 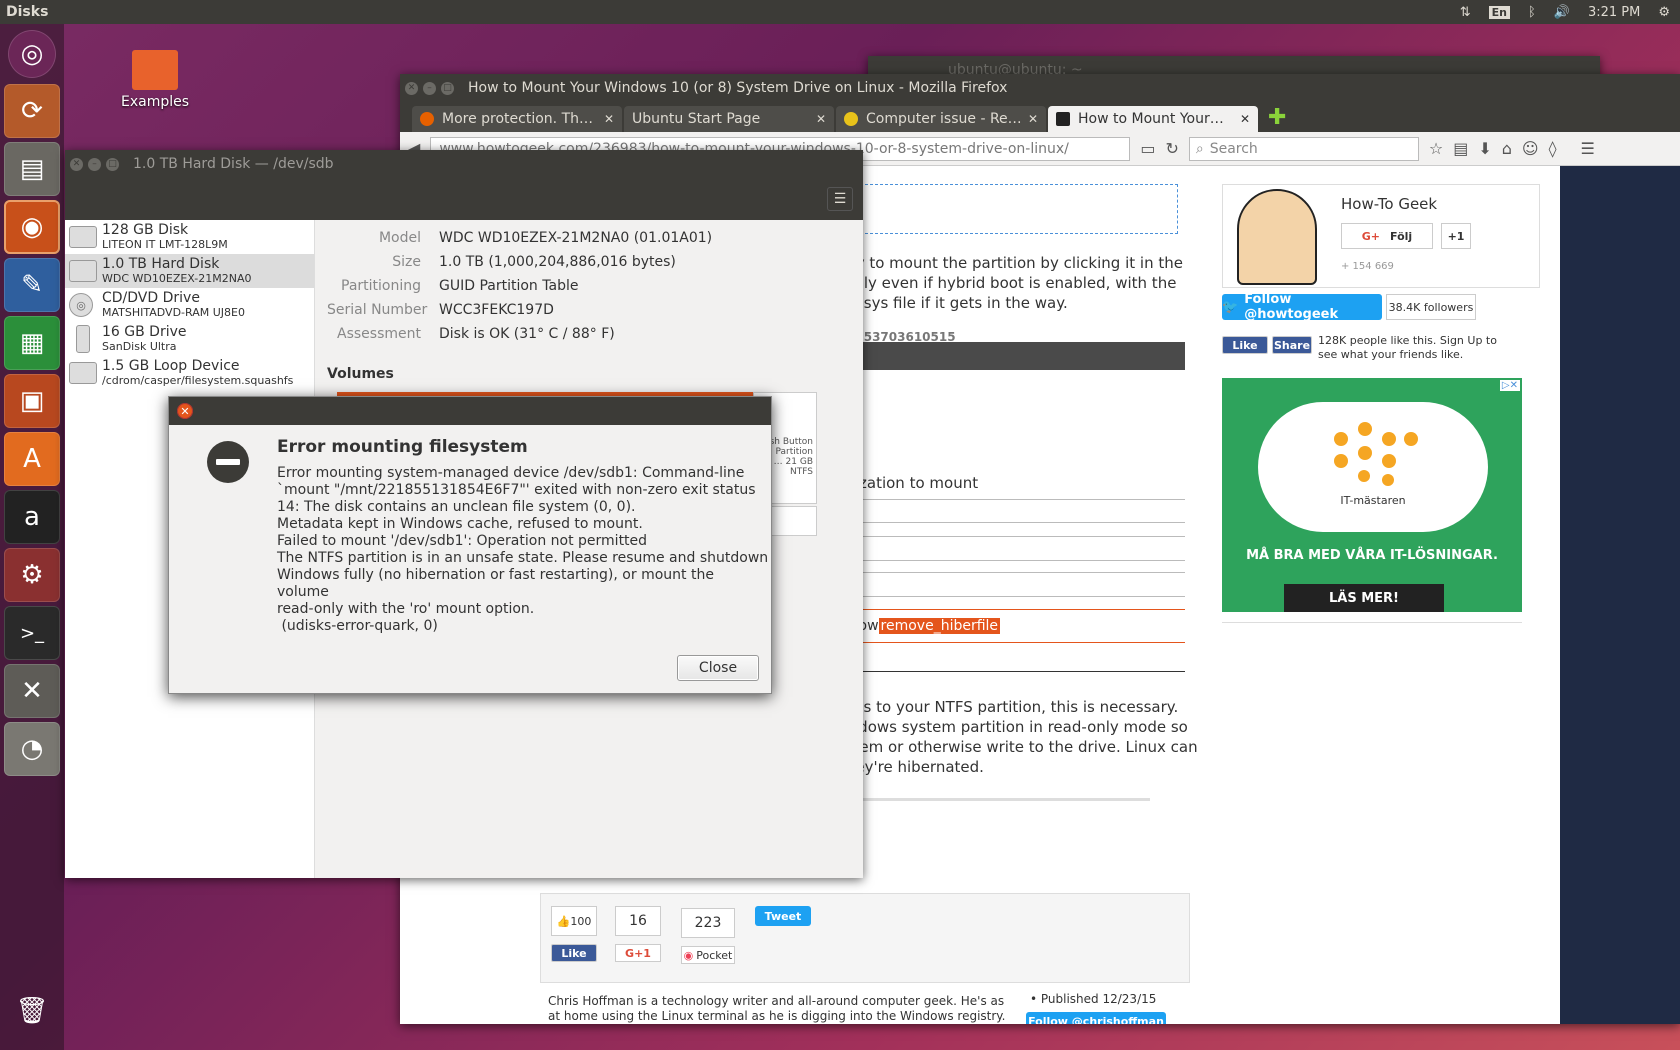 I want to click on pocket-label: Pocket, so click(x=714, y=955).